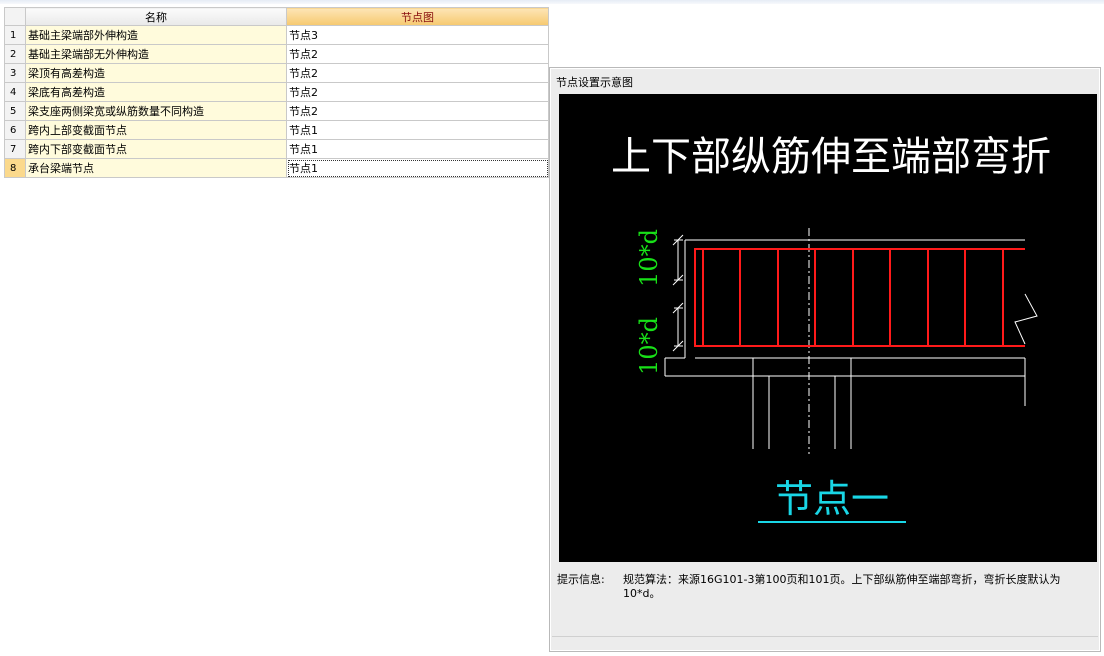 The width and height of the screenshot is (1104, 656). What do you see at coordinates (15, 130) in the screenshot?
I see `row-index: 6` at bounding box center [15, 130].